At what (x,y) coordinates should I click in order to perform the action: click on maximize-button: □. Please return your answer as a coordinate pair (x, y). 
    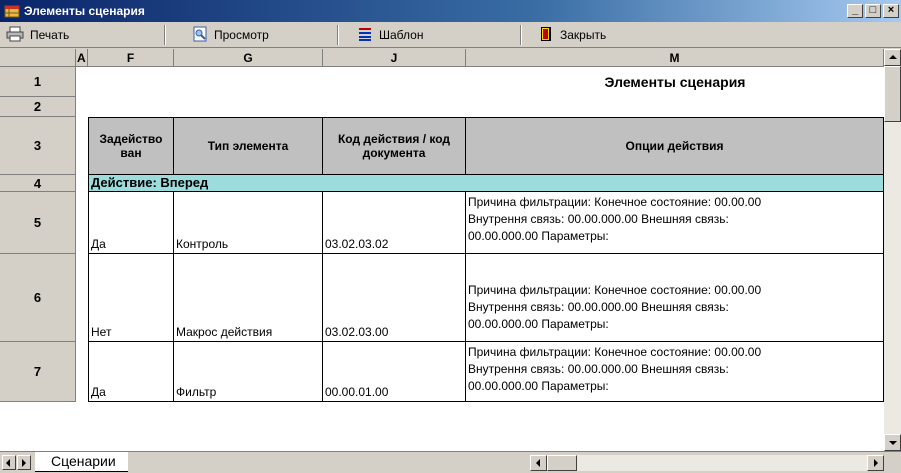
    Looking at the image, I should click on (873, 11).